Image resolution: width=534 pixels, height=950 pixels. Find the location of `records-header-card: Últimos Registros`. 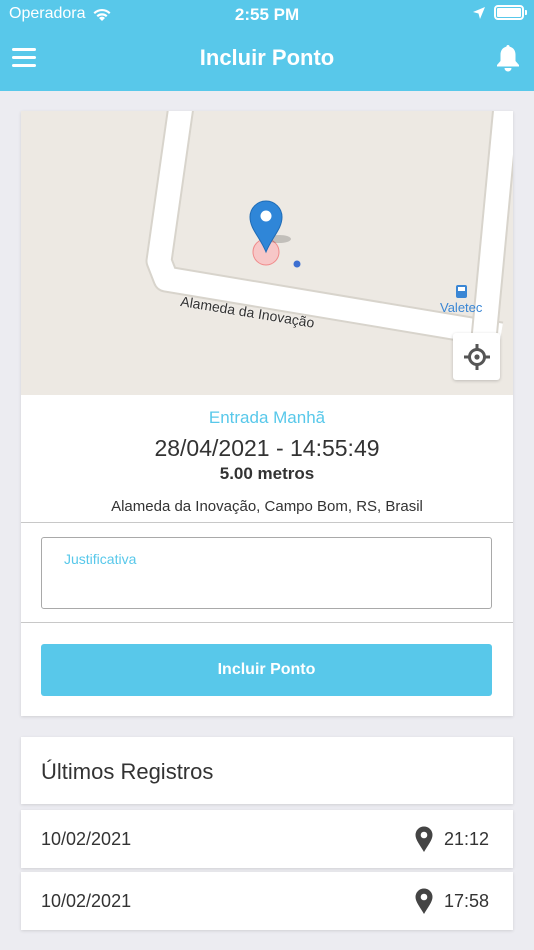

records-header-card: Últimos Registros is located at coordinates (267, 770).